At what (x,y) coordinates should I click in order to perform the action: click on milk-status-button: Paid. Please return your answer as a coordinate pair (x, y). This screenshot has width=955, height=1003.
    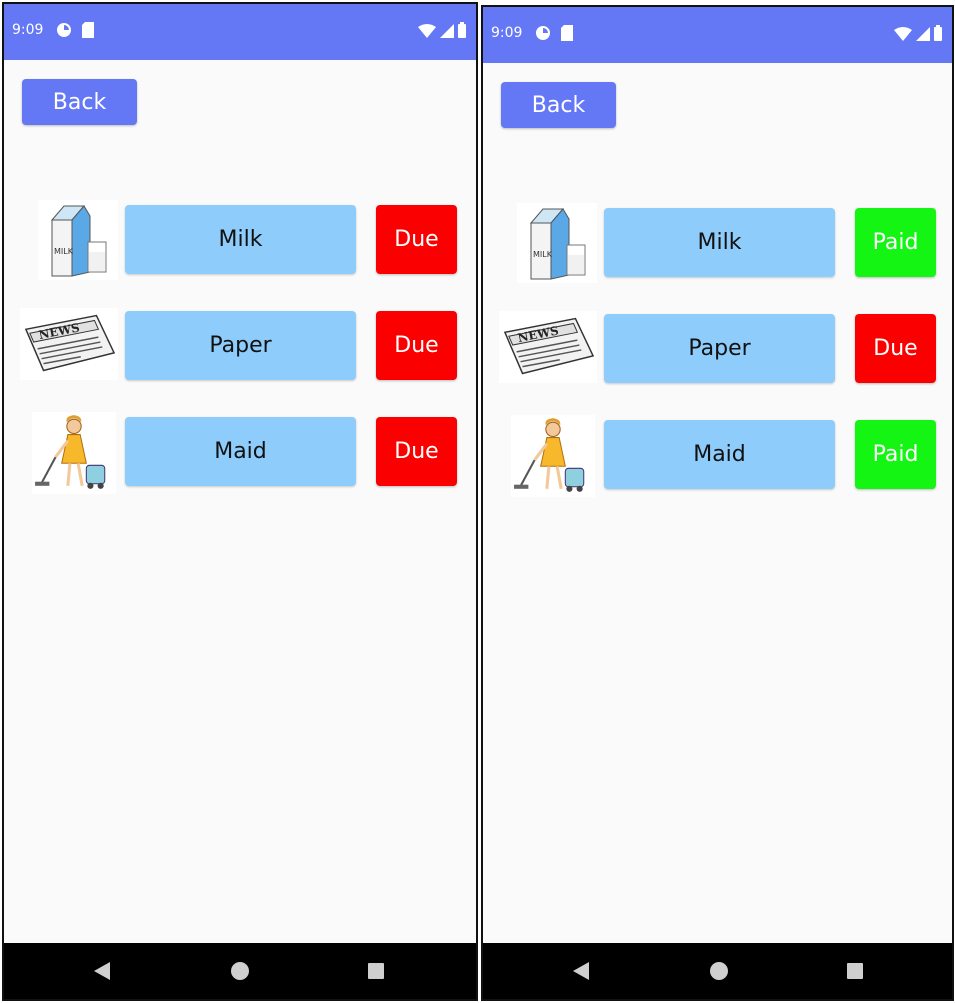
    Looking at the image, I should click on (895, 242).